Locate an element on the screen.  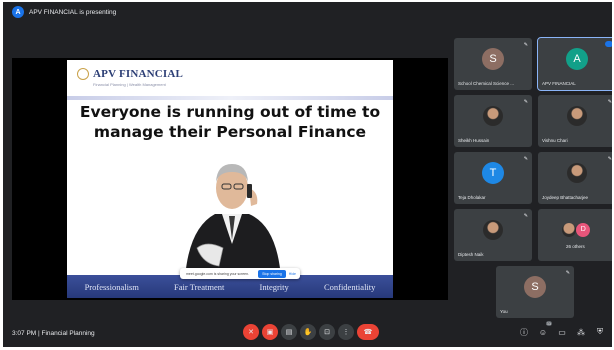
raise-hand-button: ✋ is located at coordinates (308, 332).